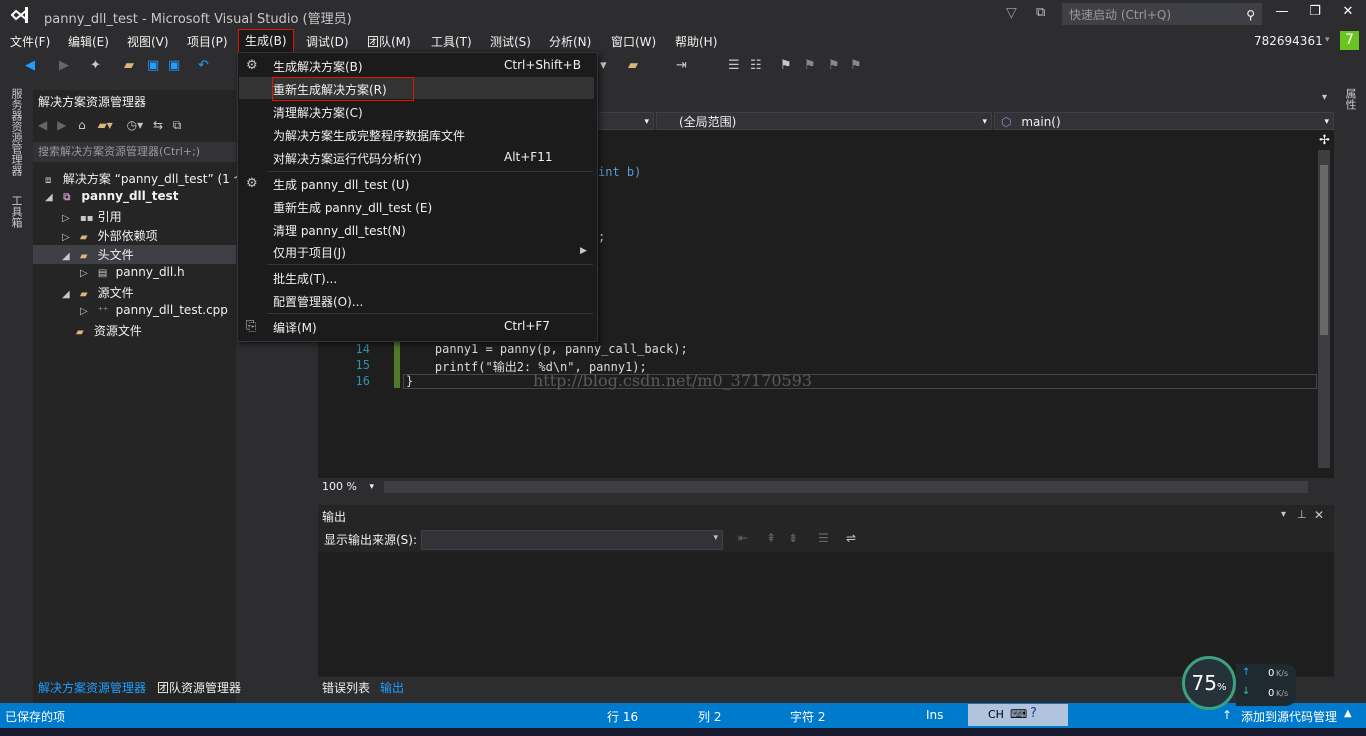 The image size is (1366, 736). I want to click on collapse-all-icon: ⧉, so click(177, 125).